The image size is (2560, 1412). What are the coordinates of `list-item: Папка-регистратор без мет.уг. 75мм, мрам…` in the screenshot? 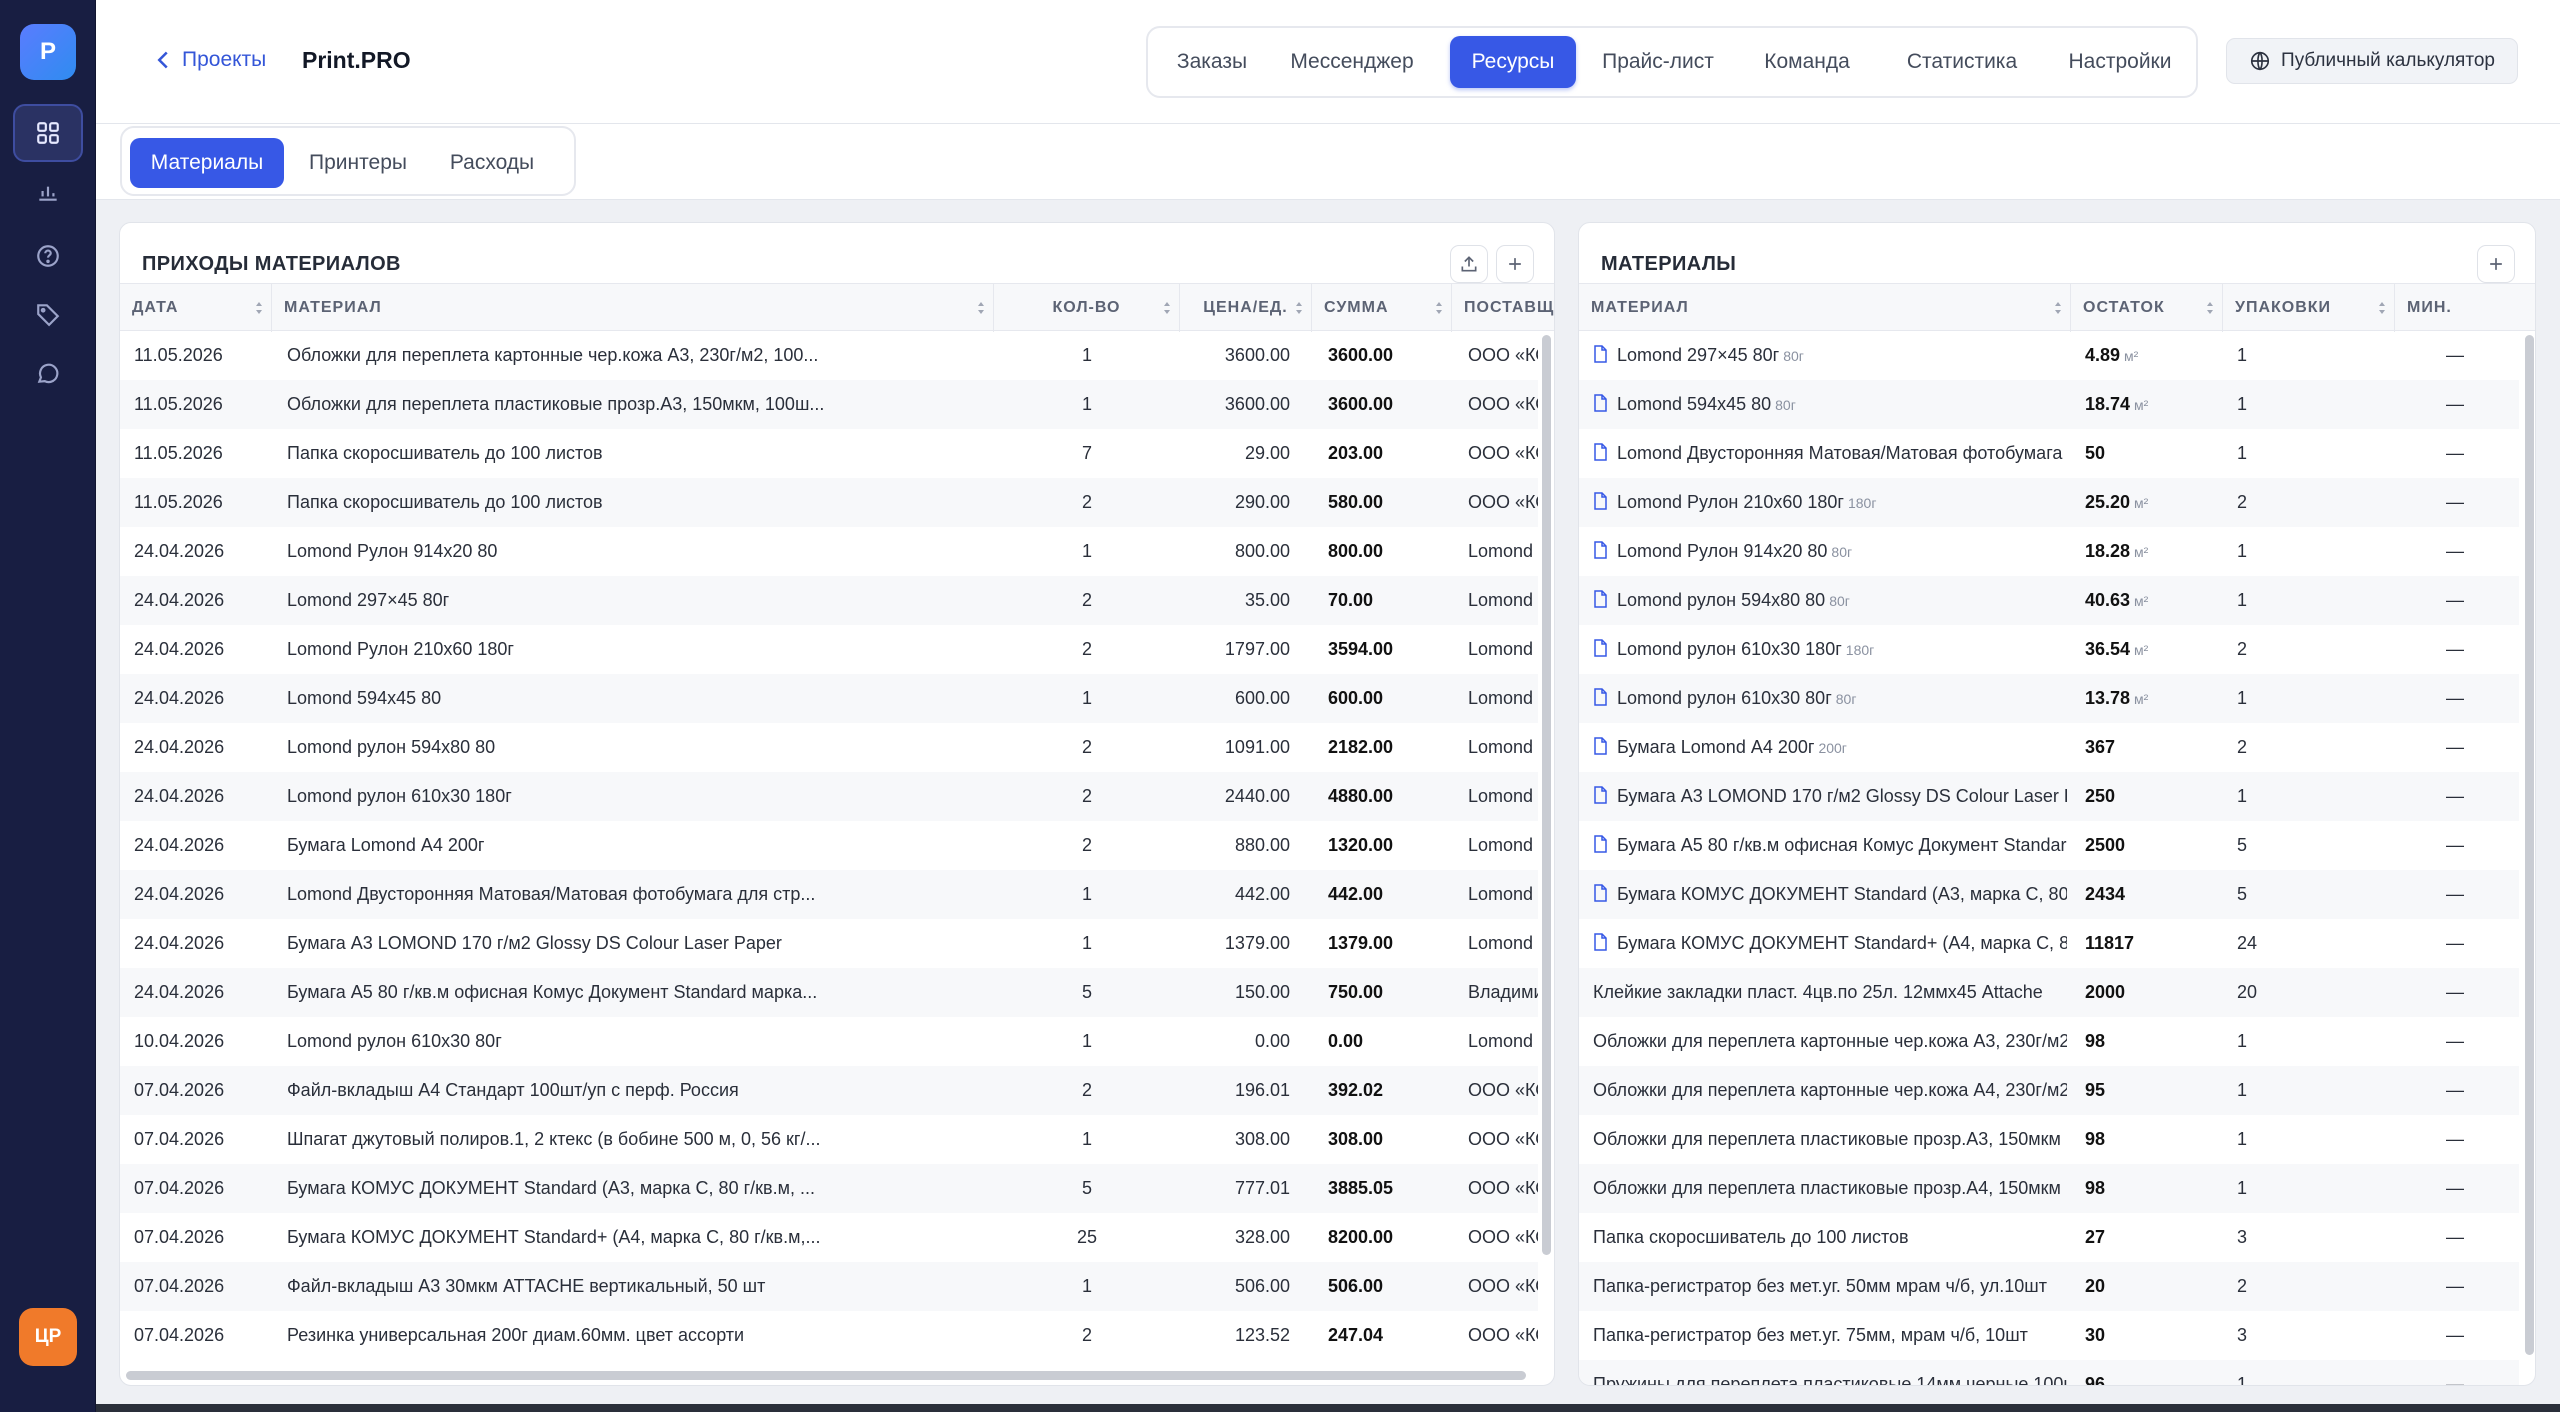 It's located at (2049, 1335).